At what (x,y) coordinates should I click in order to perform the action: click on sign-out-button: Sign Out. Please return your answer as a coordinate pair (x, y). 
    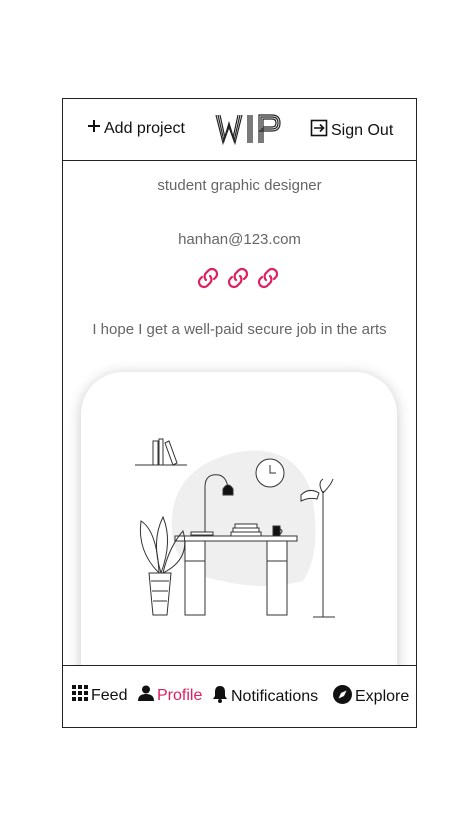
    Looking at the image, I should click on (351, 130).